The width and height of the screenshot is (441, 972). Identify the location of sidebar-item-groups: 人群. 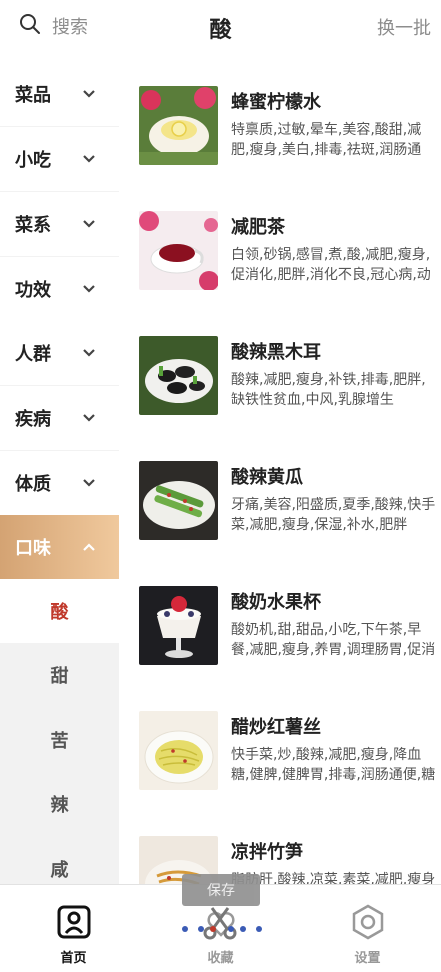
(59, 353).